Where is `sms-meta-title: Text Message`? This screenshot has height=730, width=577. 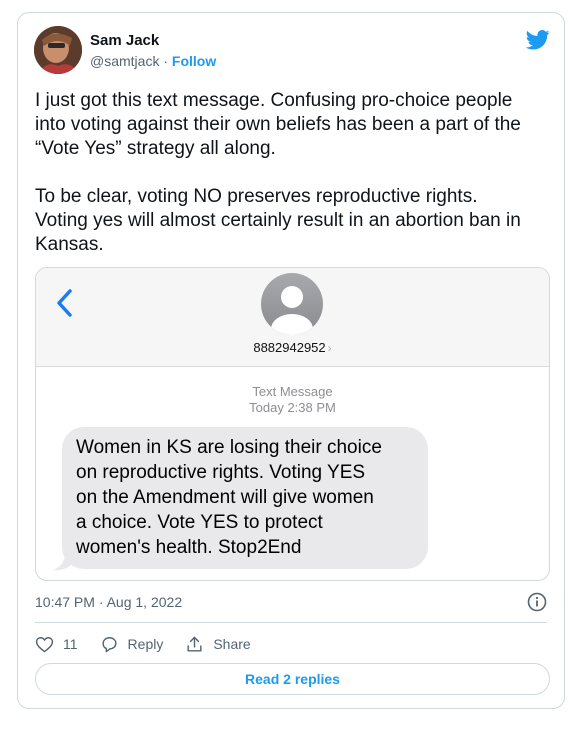 sms-meta-title: Text Message is located at coordinates (292, 391).